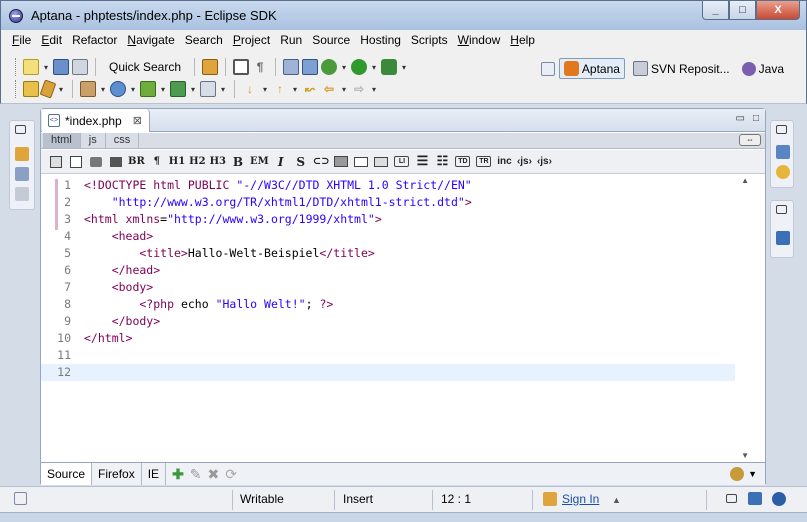 This screenshot has height=522, width=807. Describe the element at coordinates (178, 474) in the screenshot. I see `add-preview-icon: ✚` at that location.